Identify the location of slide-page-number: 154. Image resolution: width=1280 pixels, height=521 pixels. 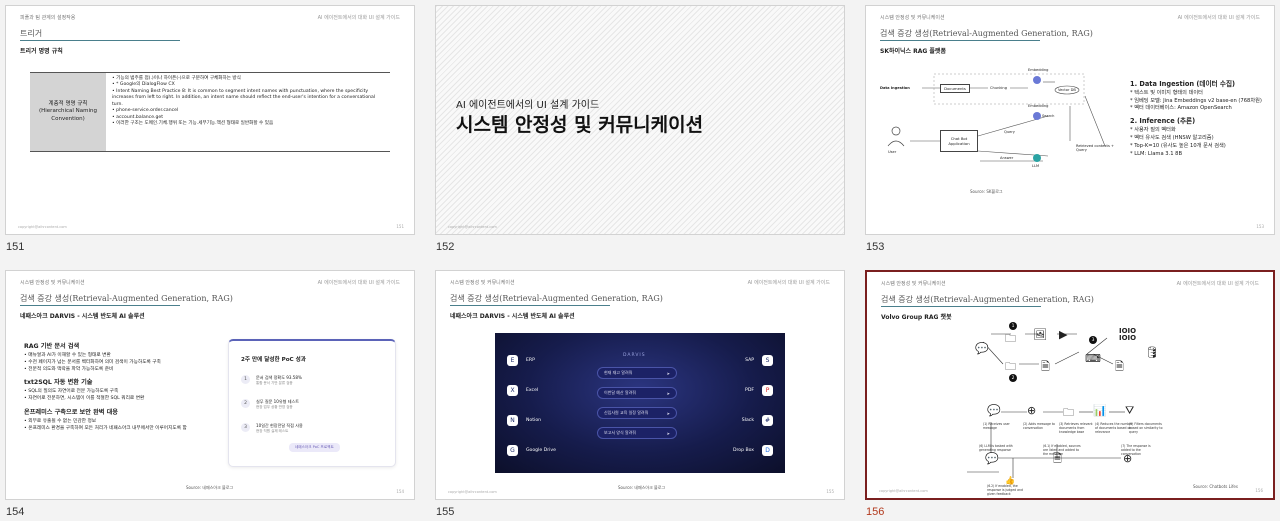
(400, 491).